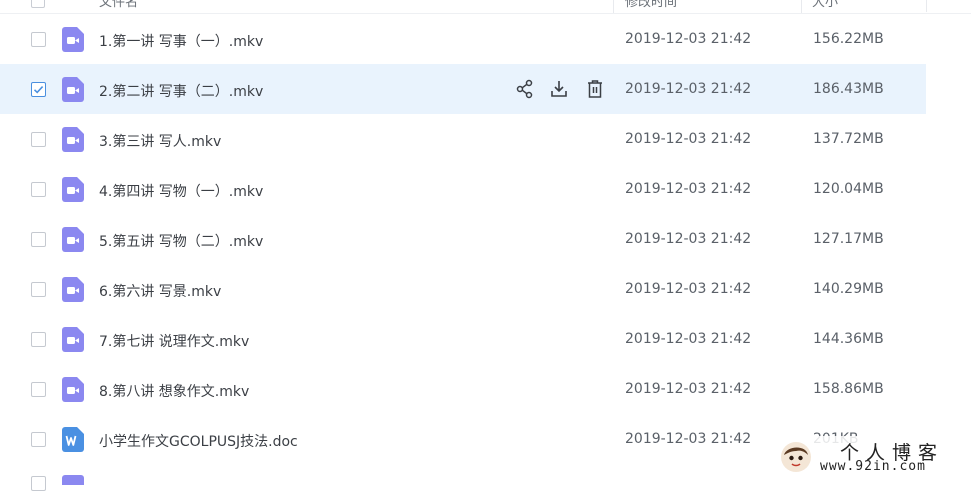 This screenshot has height=491, width=971. I want to click on delete-icon, so click(595, 89).